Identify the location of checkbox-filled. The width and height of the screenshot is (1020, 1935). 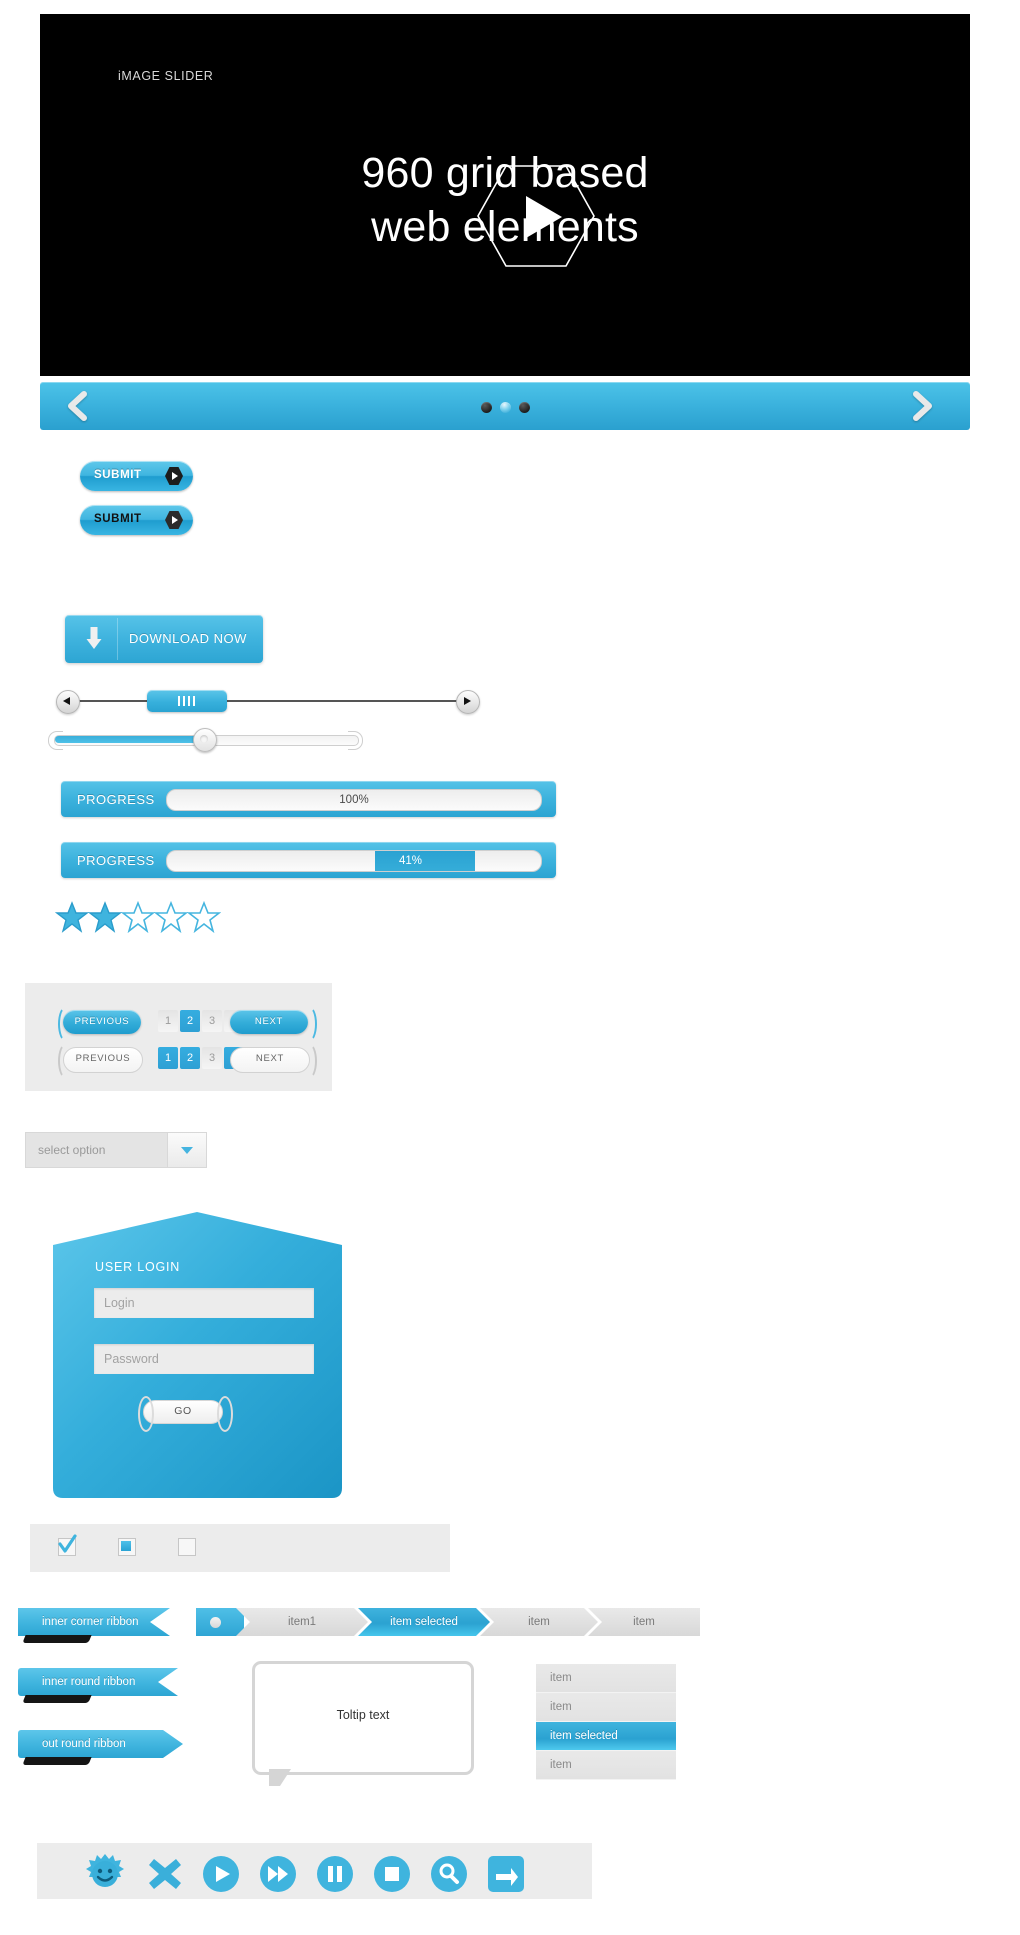
(127, 1547).